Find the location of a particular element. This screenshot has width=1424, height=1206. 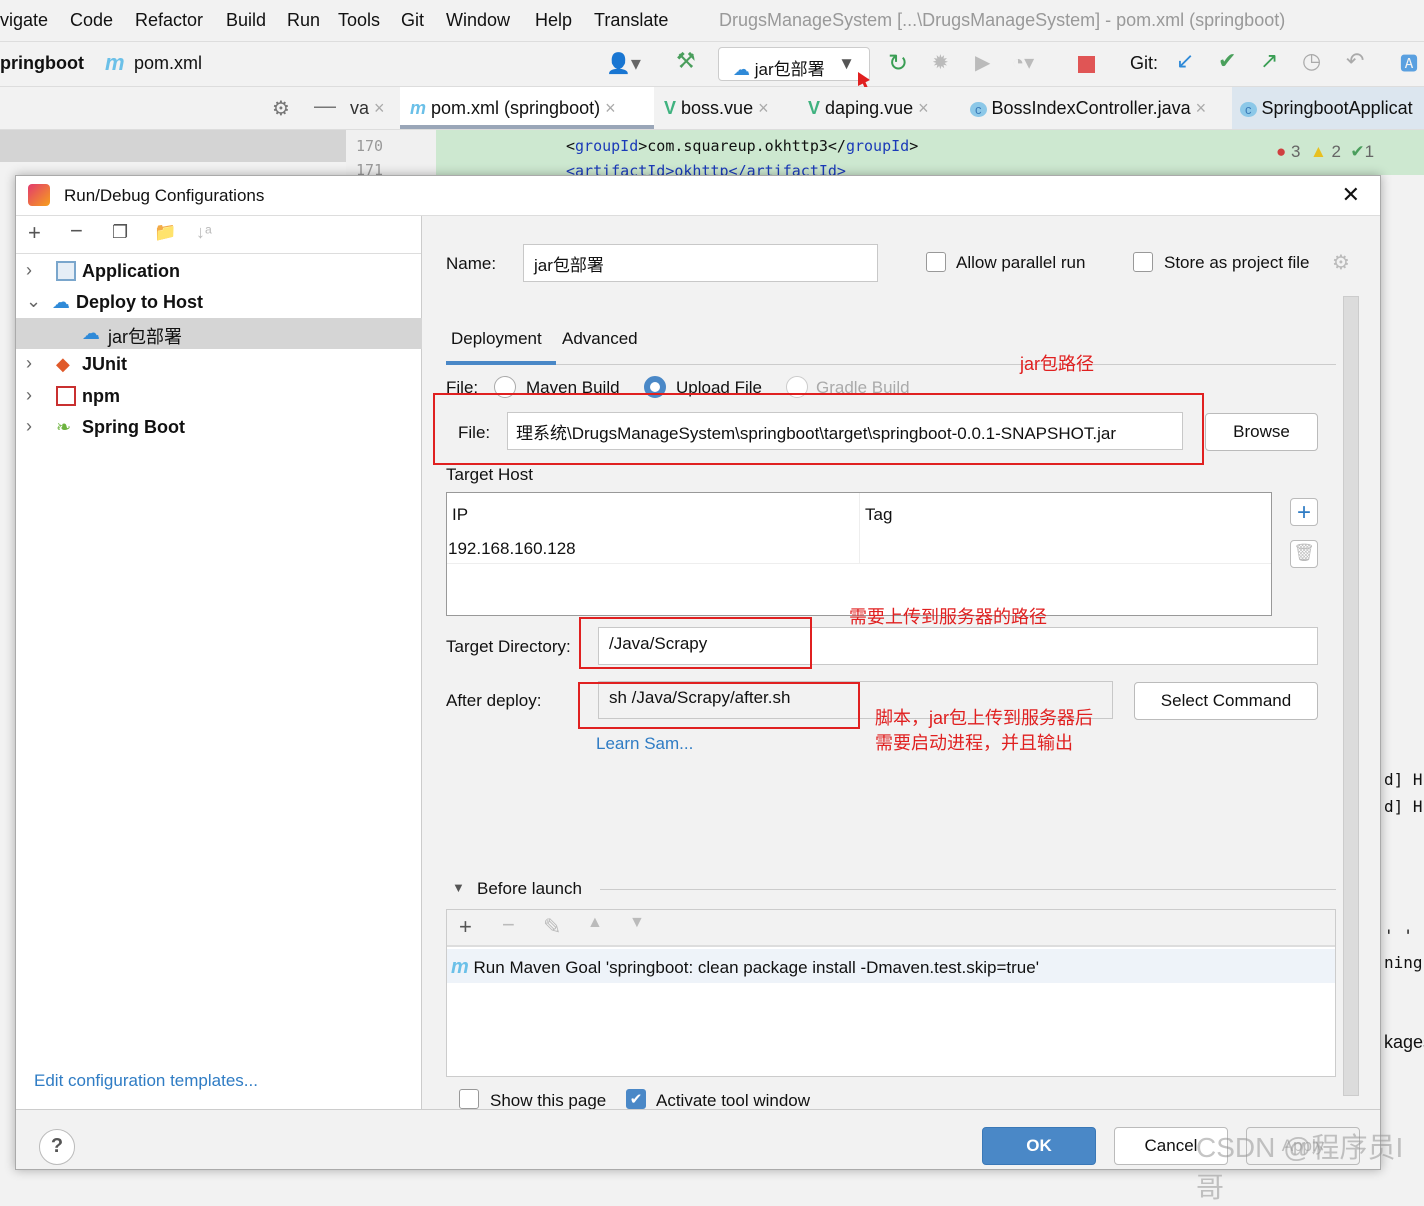

build-hammer-icon: ⚒ is located at coordinates (686, 61).